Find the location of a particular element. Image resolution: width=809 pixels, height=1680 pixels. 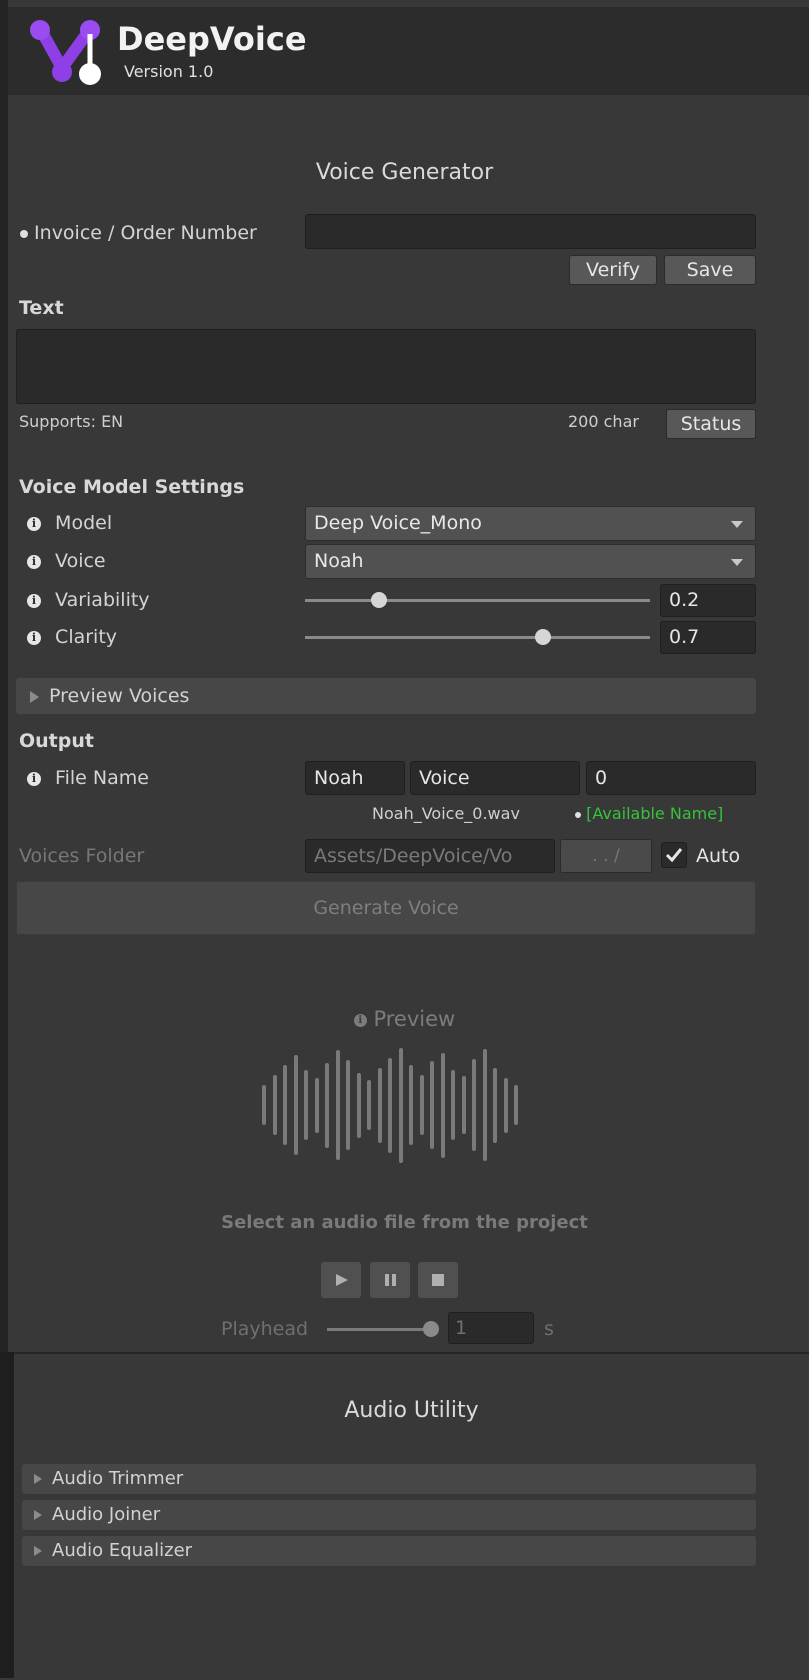

panel-left-edge is located at coordinates (7, 1515).